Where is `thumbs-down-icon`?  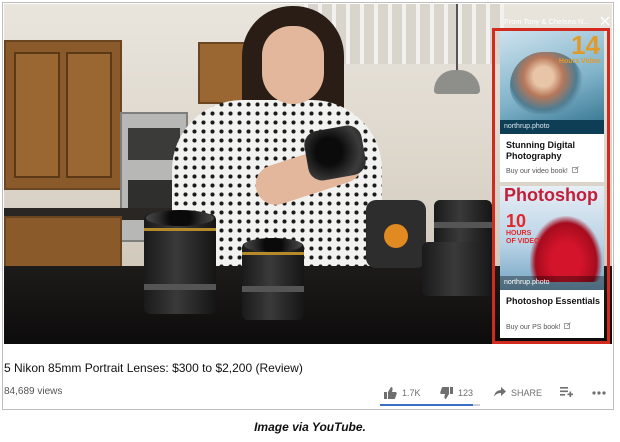
thumbs-down-icon is located at coordinates (446, 393).